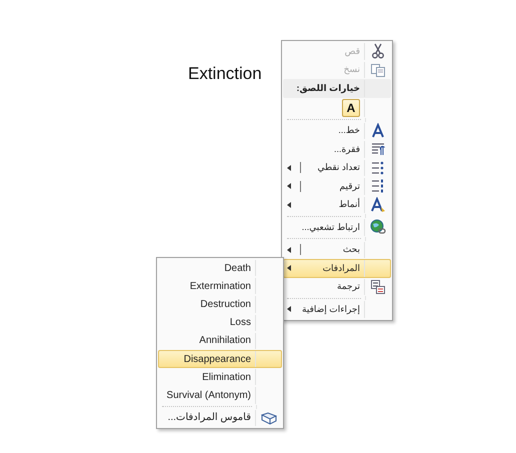  I want to click on menu-item: Survival (Antonym), so click(220, 395).